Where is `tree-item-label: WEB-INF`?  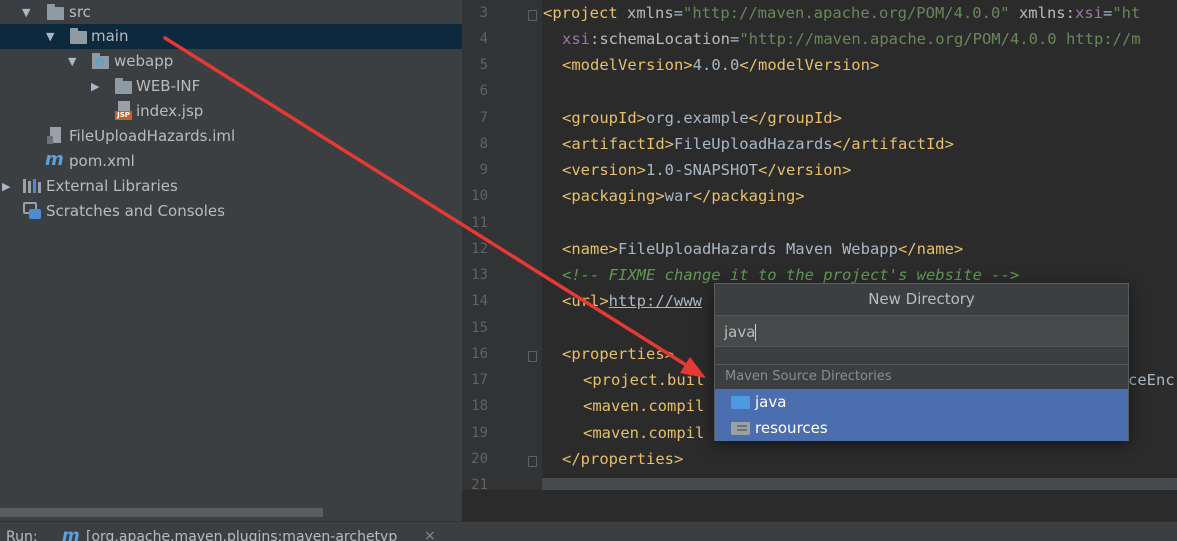 tree-item-label: WEB-INF is located at coordinates (168, 86).